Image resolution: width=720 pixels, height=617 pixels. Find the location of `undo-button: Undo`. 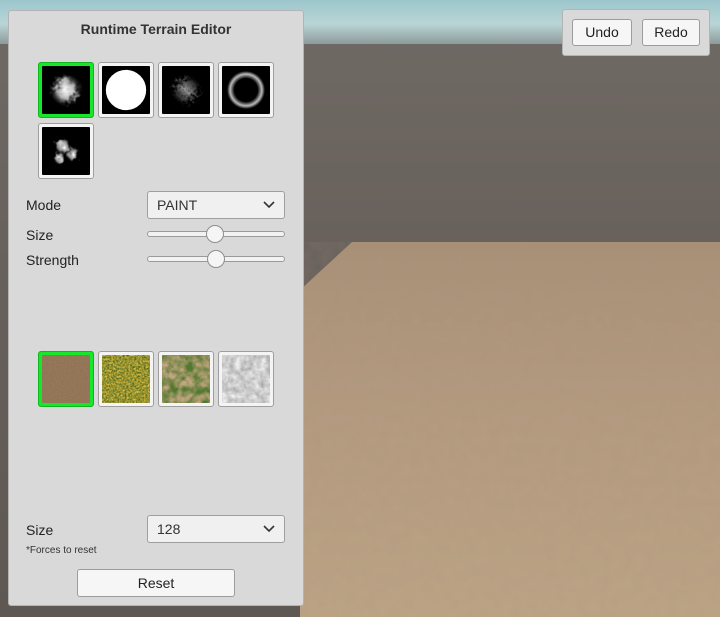

undo-button: Undo is located at coordinates (602, 32).